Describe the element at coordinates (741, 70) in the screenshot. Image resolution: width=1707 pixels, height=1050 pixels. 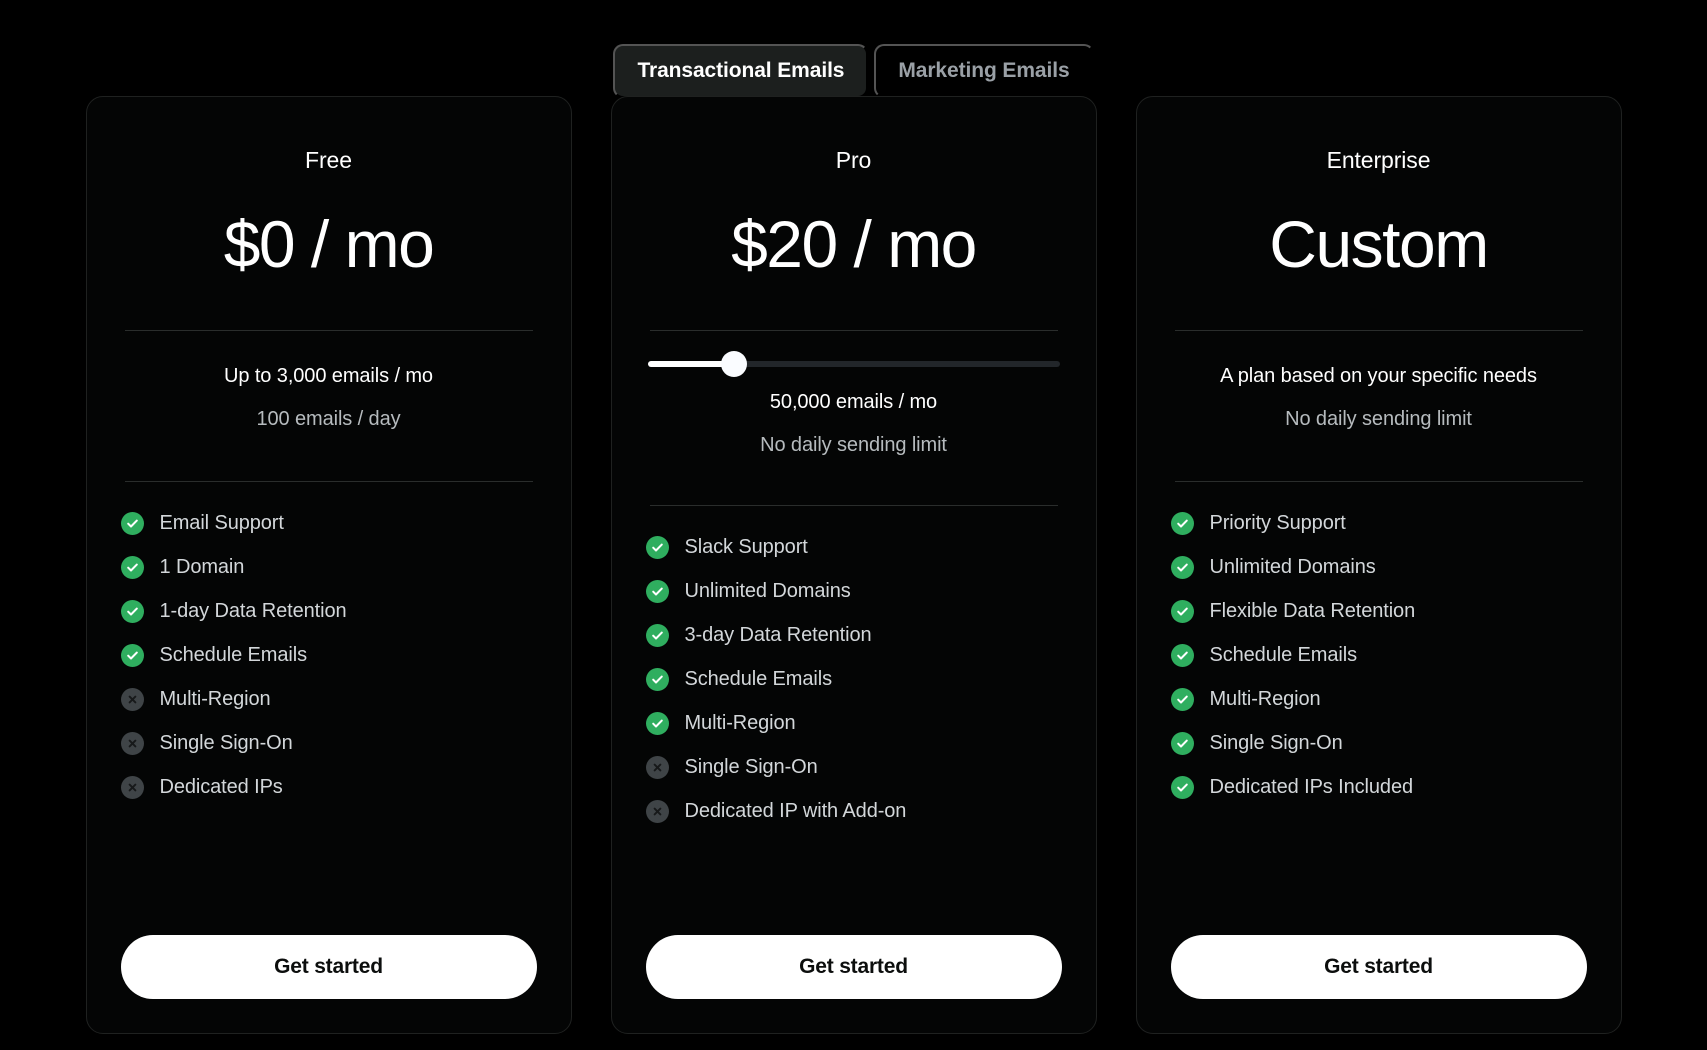
I see `tab-transactional-emails: Transactional Emails` at that location.